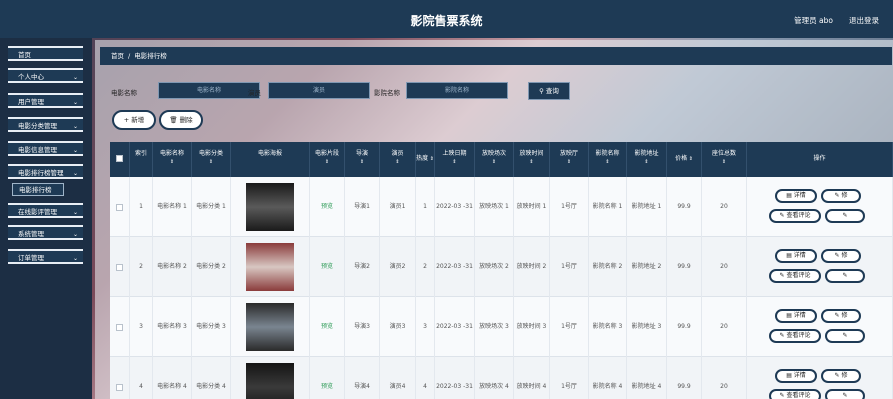 This screenshot has width=893, height=399. What do you see at coordinates (119, 158) in the screenshot?
I see `select-all-checkbox` at bounding box center [119, 158].